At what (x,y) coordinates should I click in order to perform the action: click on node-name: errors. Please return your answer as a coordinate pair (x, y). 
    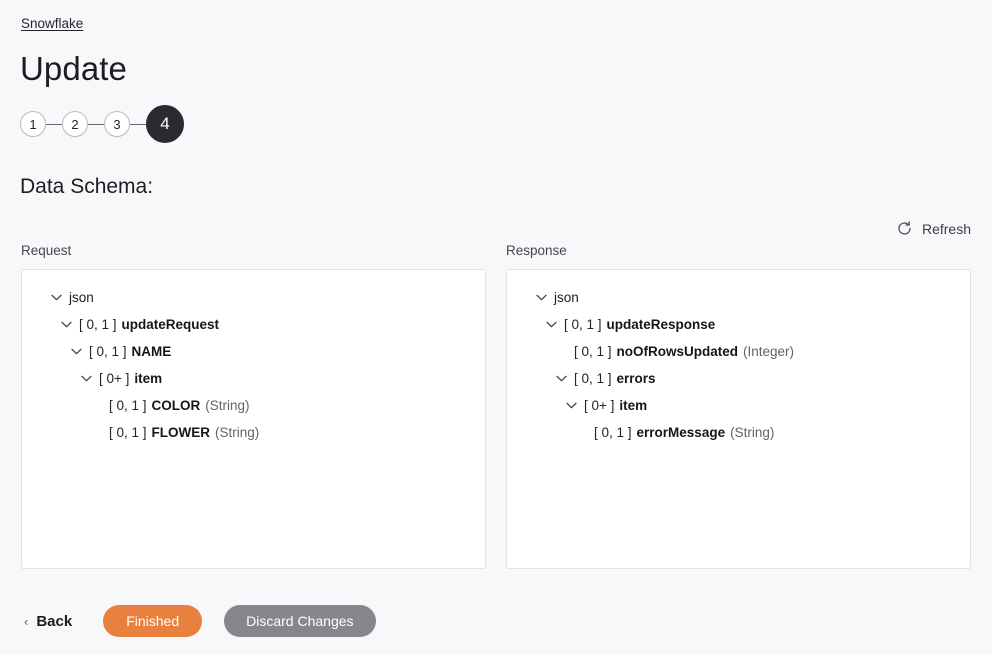
    Looking at the image, I should click on (636, 378).